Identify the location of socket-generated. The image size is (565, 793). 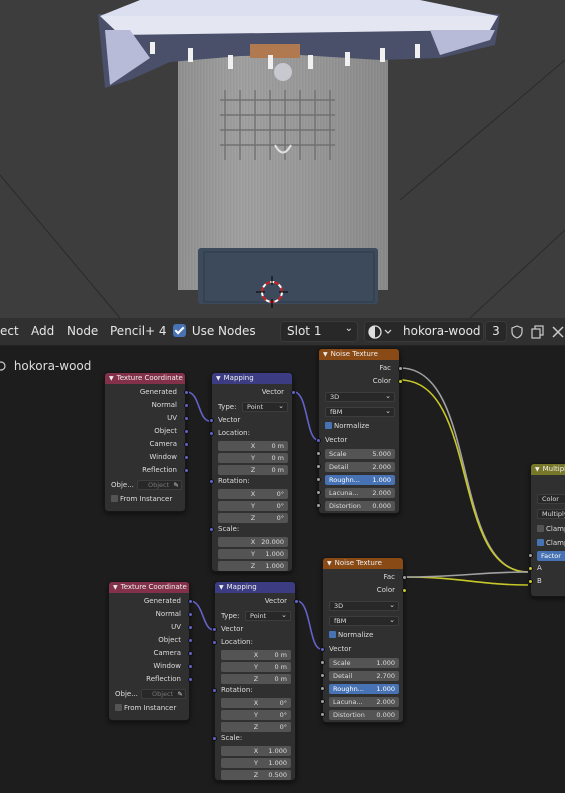
(190, 601).